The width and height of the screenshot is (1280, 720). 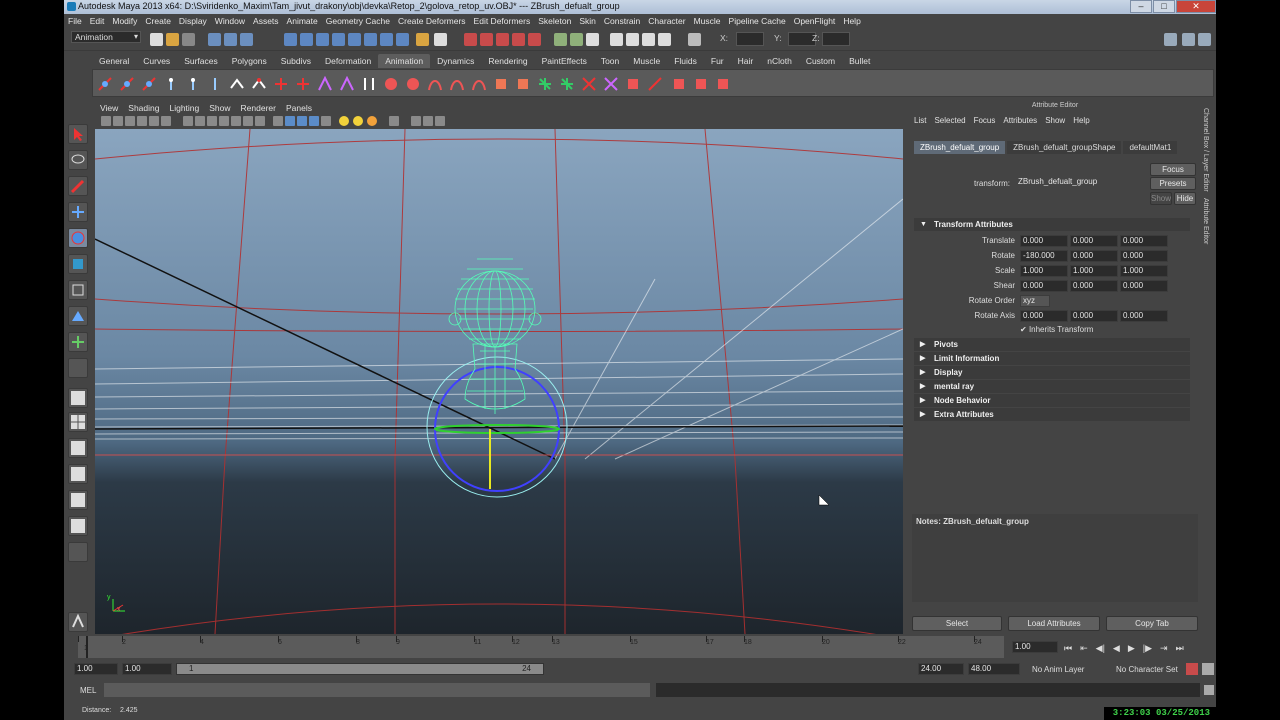 What do you see at coordinates (1141, 6) in the screenshot?
I see `minimize-button: –` at bounding box center [1141, 6].